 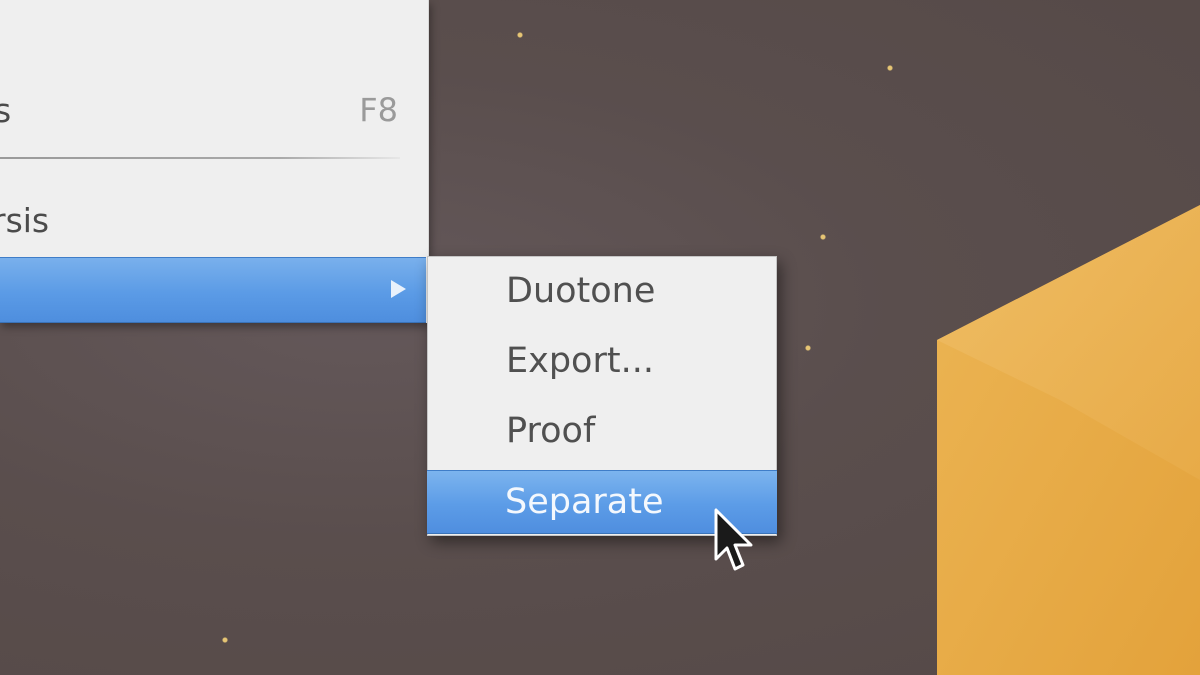 What do you see at coordinates (551, 431) in the screenshot?
I see `submenu-item-label: Proof` at bounding box center [551, 431].